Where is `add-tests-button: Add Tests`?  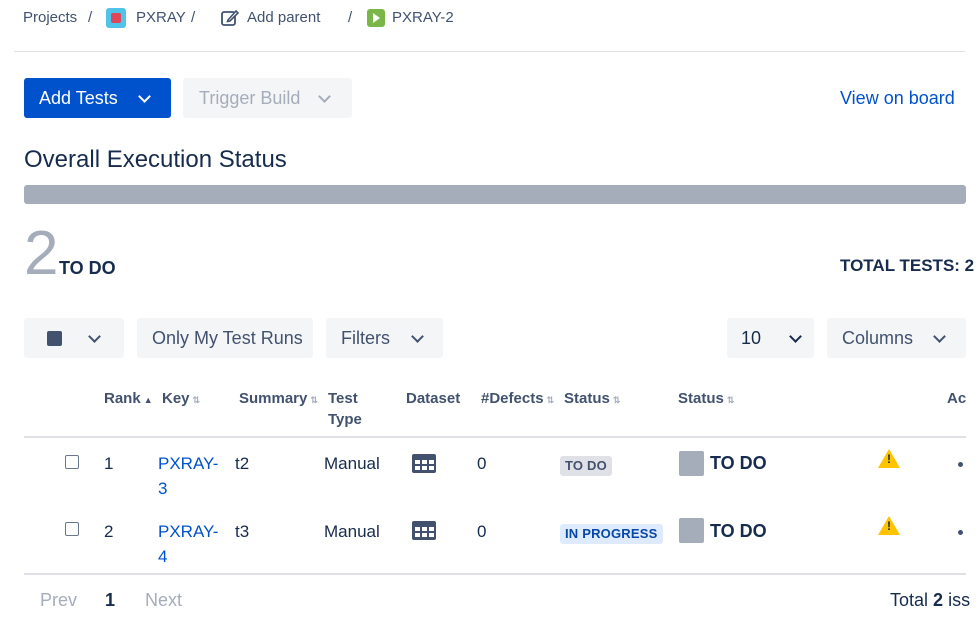 add-tests-button: Add Tests is located at coordinates (97, 98).